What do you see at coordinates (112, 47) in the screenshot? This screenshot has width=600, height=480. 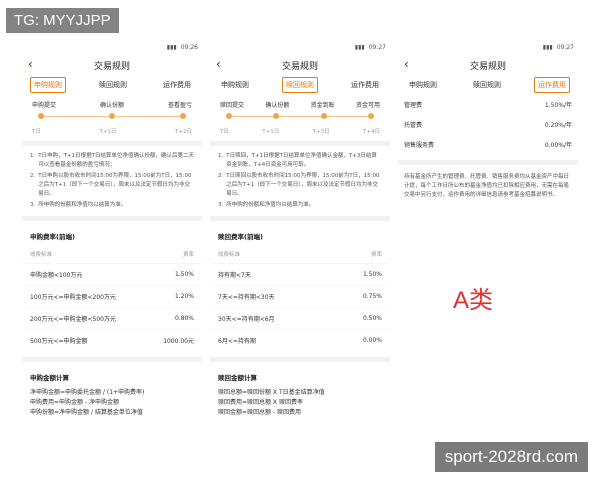 I see `status-bar: ▮▮▮ 09:26` at bounding box center [112, 47].